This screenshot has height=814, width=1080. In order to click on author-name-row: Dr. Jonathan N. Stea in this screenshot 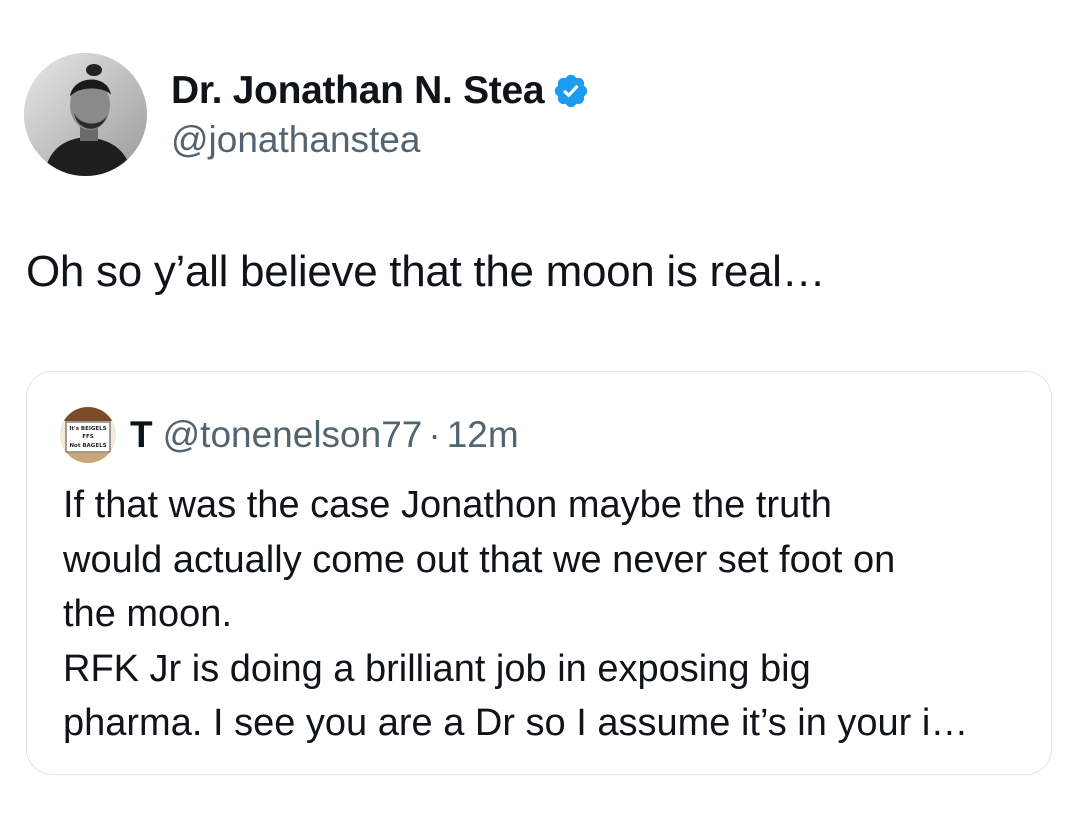, I will do `click(380, 91)`.